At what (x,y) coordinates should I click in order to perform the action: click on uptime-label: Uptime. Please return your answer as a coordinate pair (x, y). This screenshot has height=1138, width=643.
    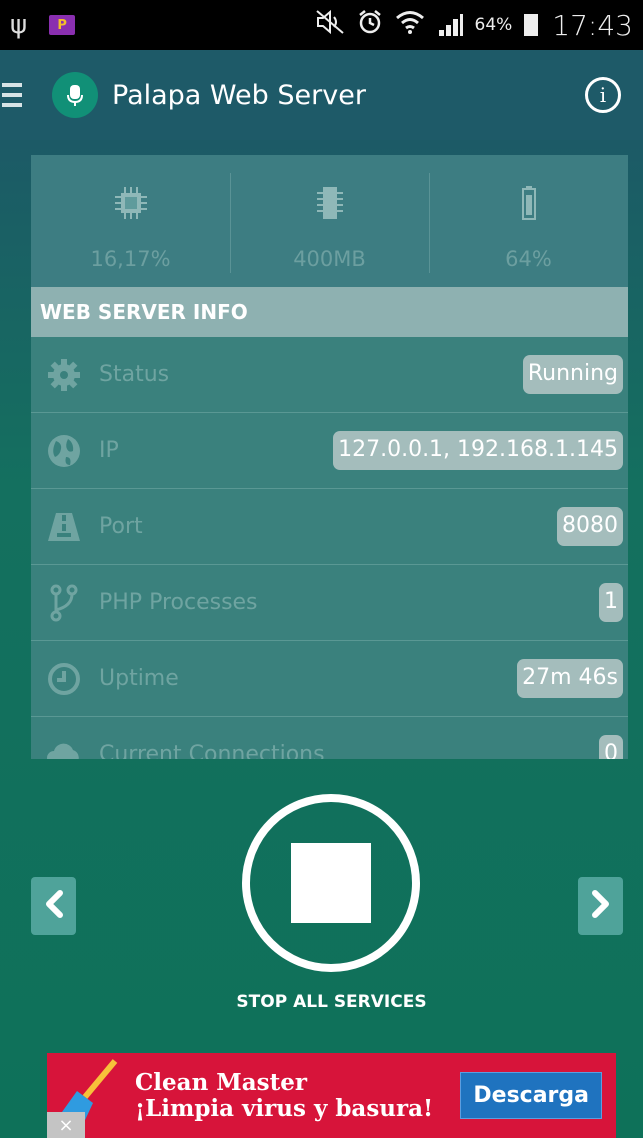
    Looking at the image, I should click on (139, 678).